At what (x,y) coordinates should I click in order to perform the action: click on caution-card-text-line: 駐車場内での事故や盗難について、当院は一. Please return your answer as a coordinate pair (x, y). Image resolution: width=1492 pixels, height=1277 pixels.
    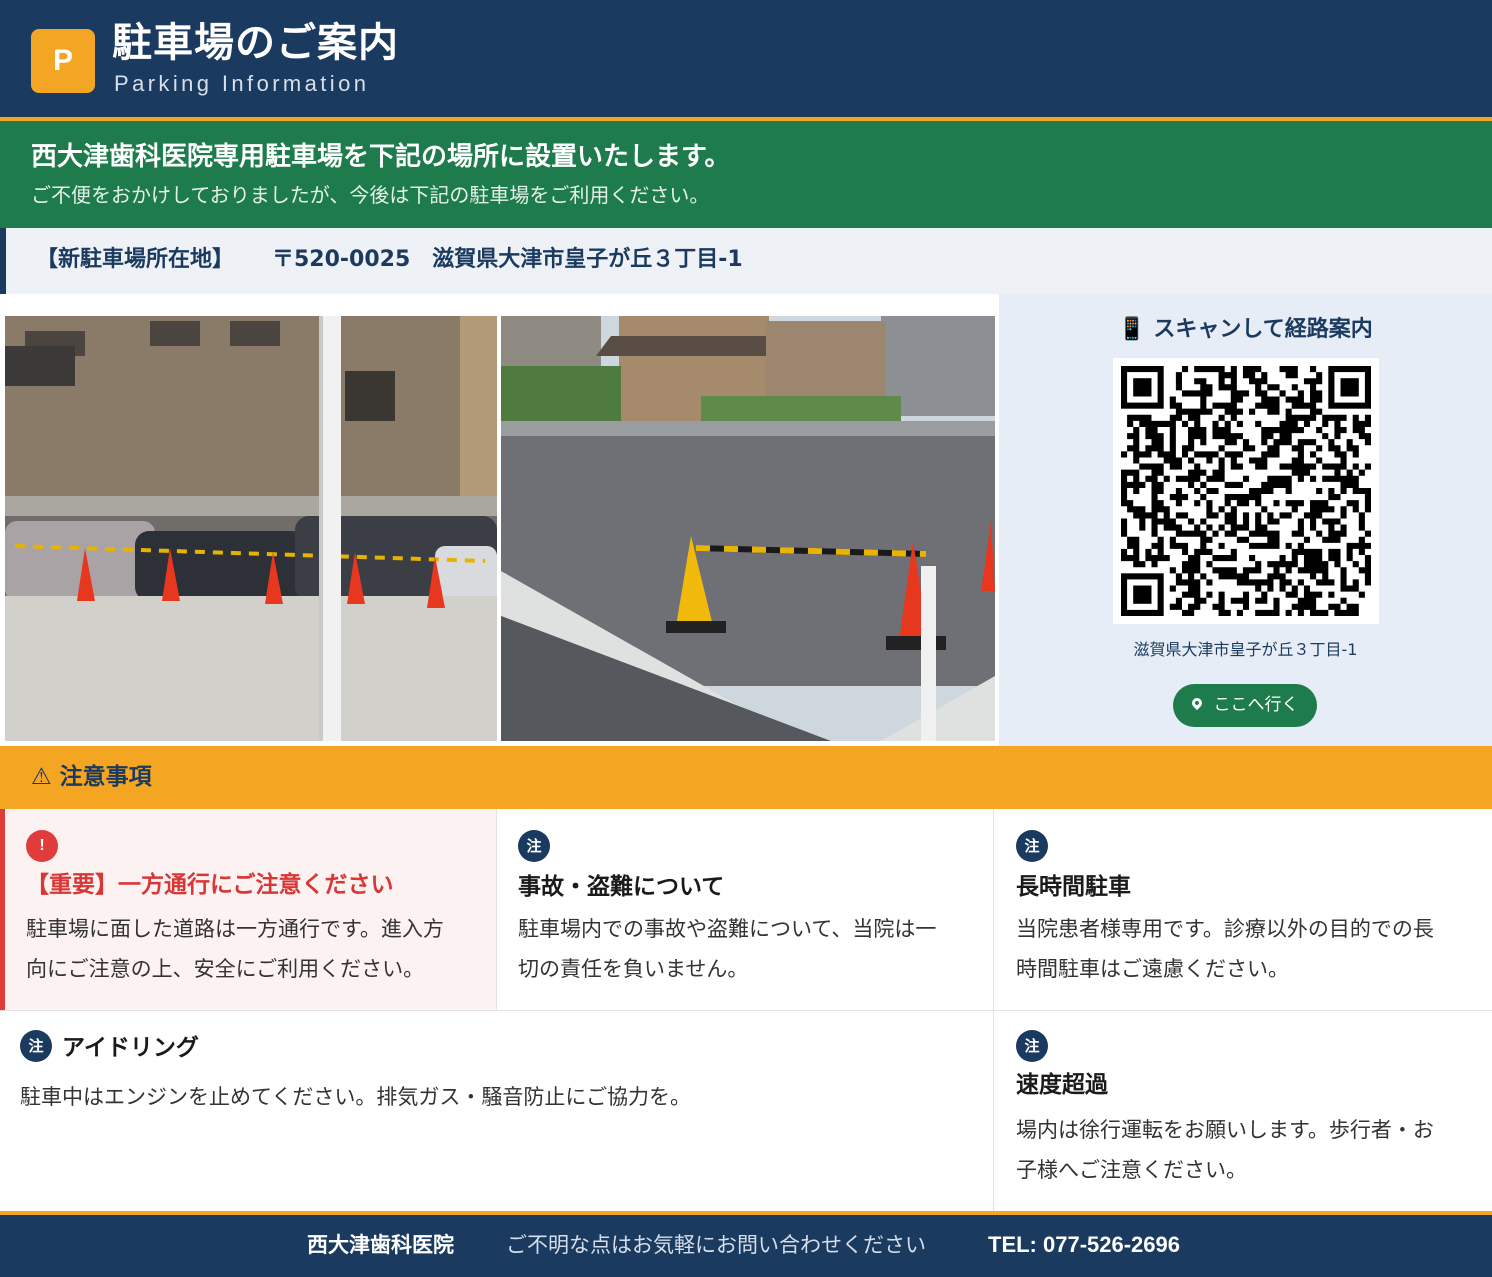
    Looking at the image, I should click on (727, 929).